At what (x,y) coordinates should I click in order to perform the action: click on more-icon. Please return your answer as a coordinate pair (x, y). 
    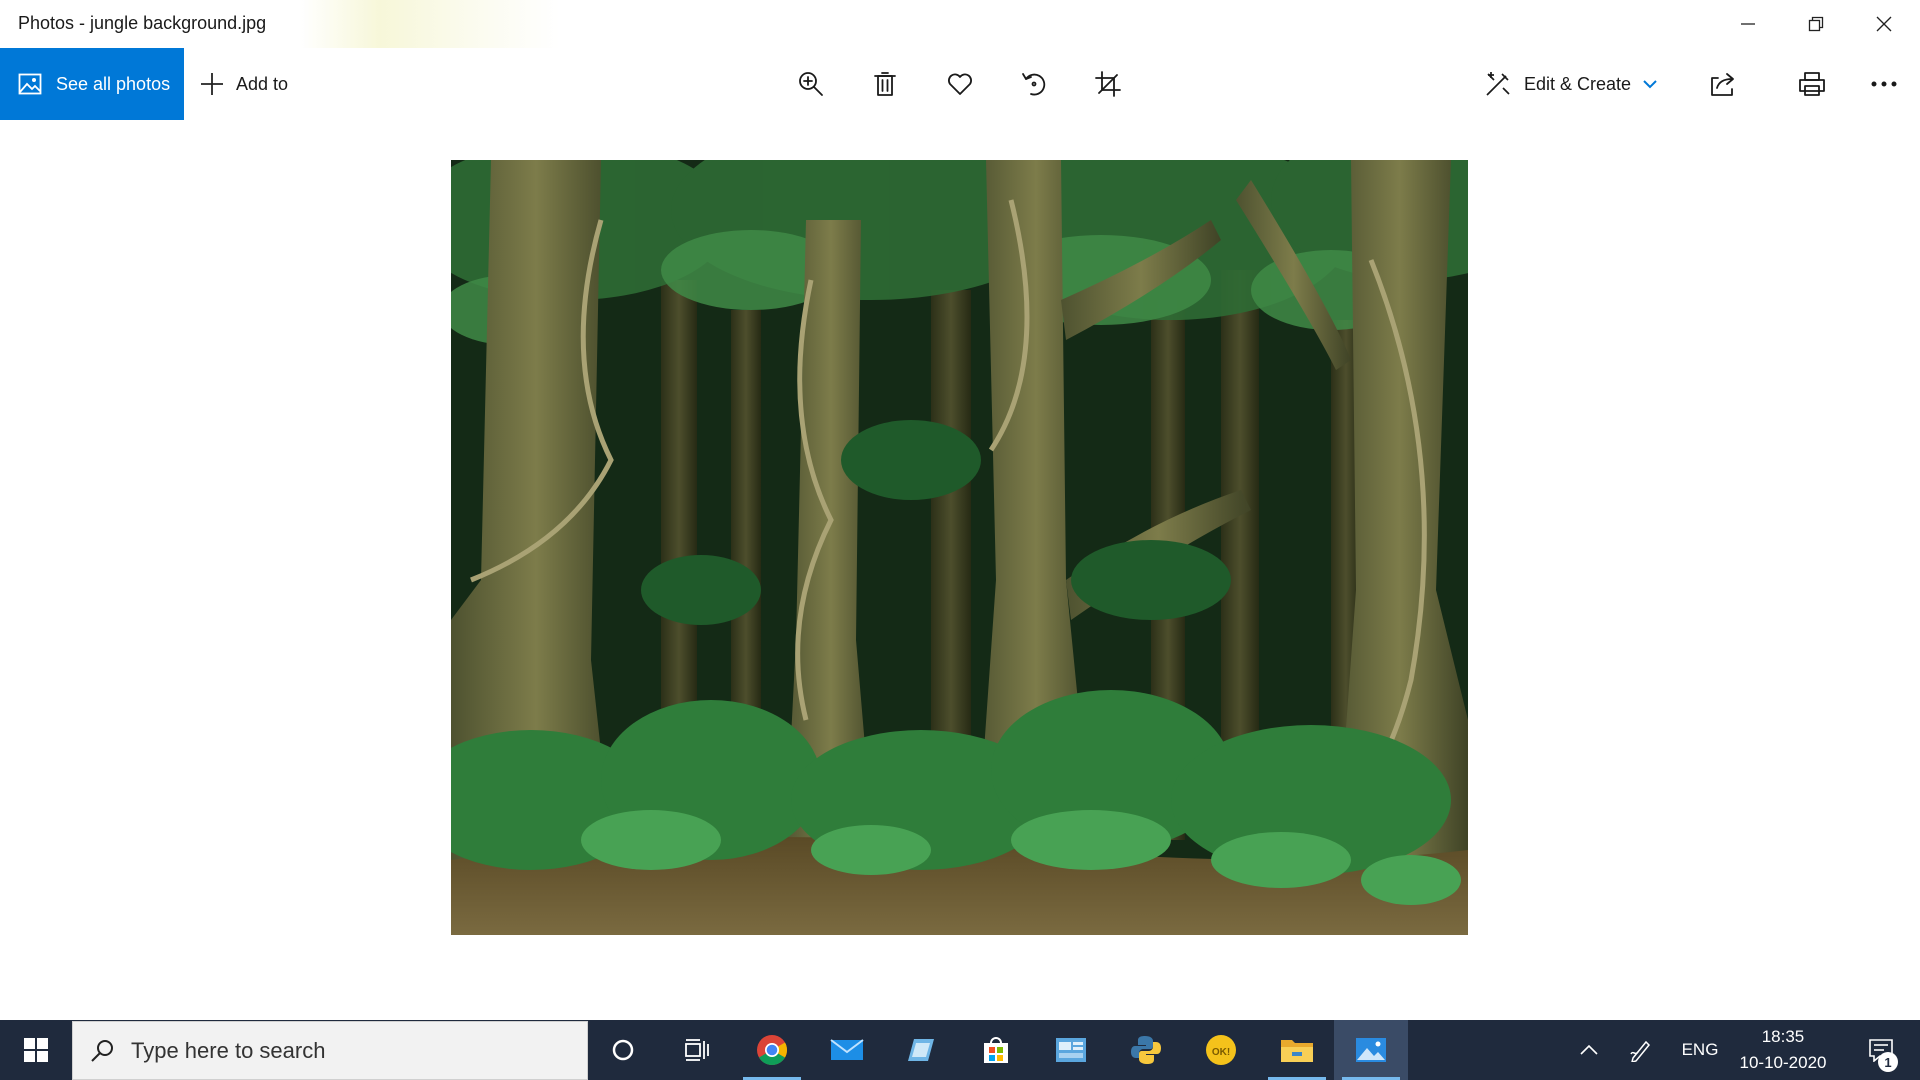
    Looking at the image, I should click on (1884, 84).